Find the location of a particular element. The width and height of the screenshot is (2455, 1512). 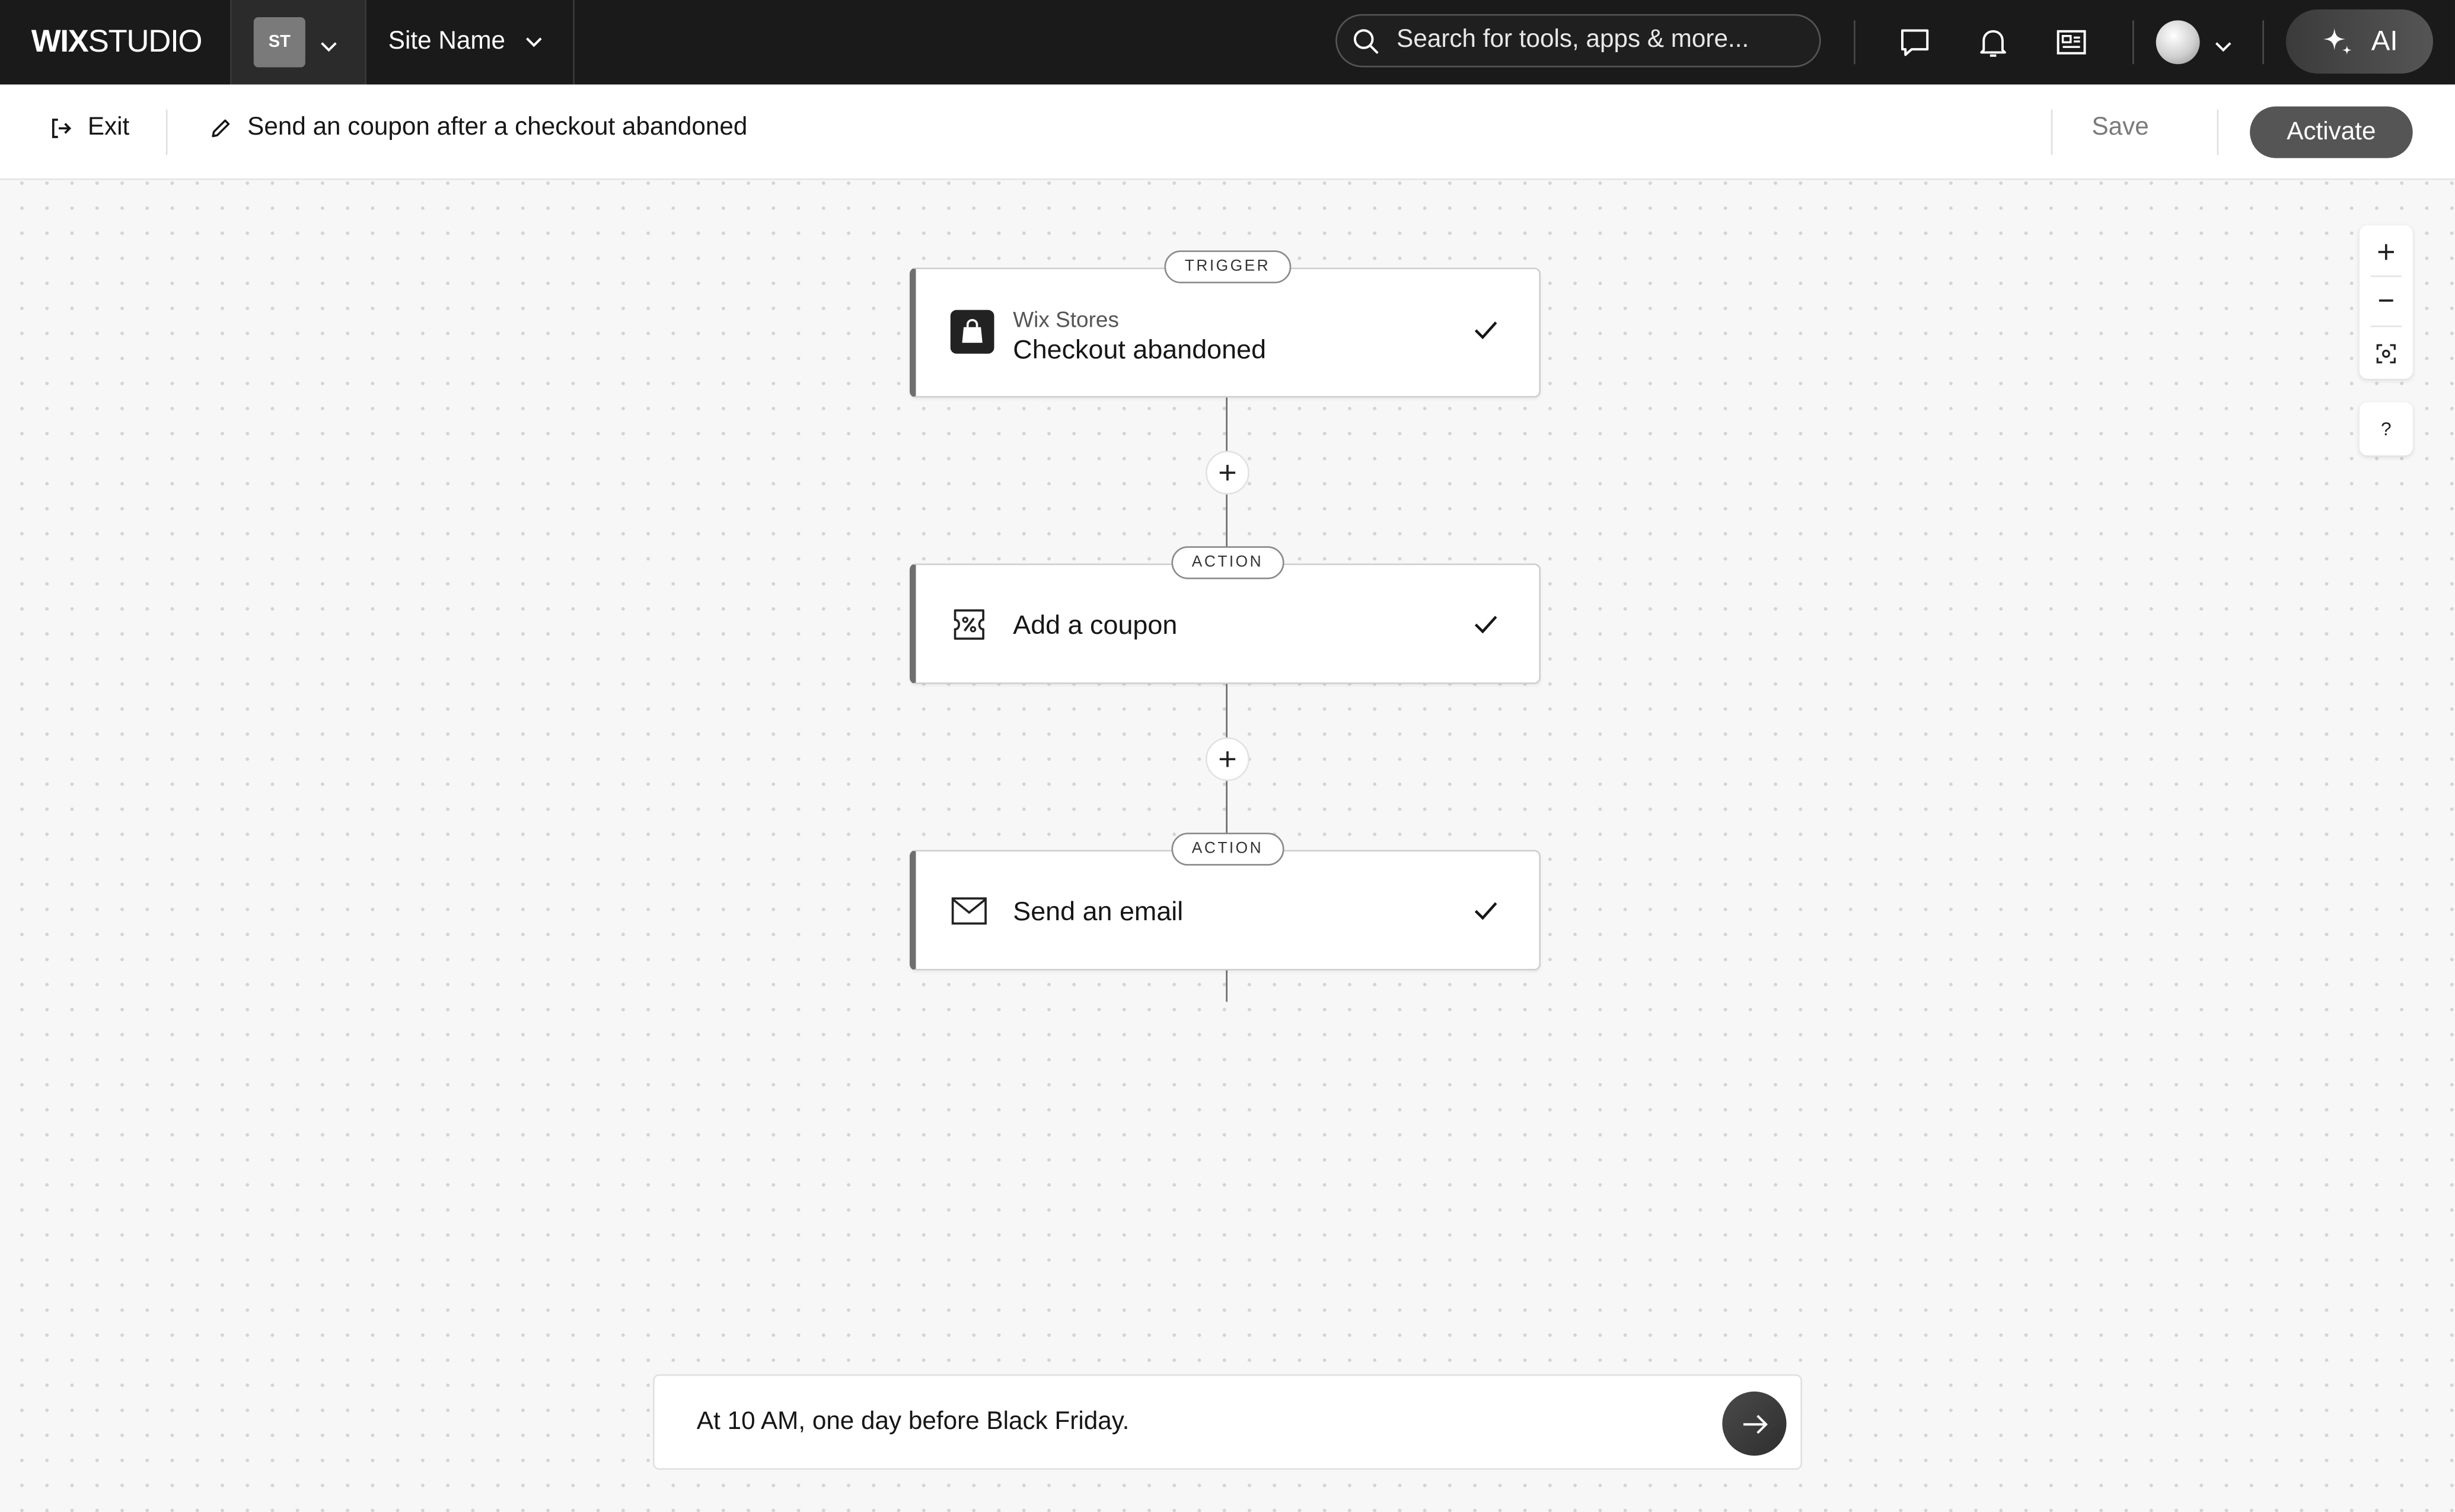

exit-icon is located at coordinates (62, 128).